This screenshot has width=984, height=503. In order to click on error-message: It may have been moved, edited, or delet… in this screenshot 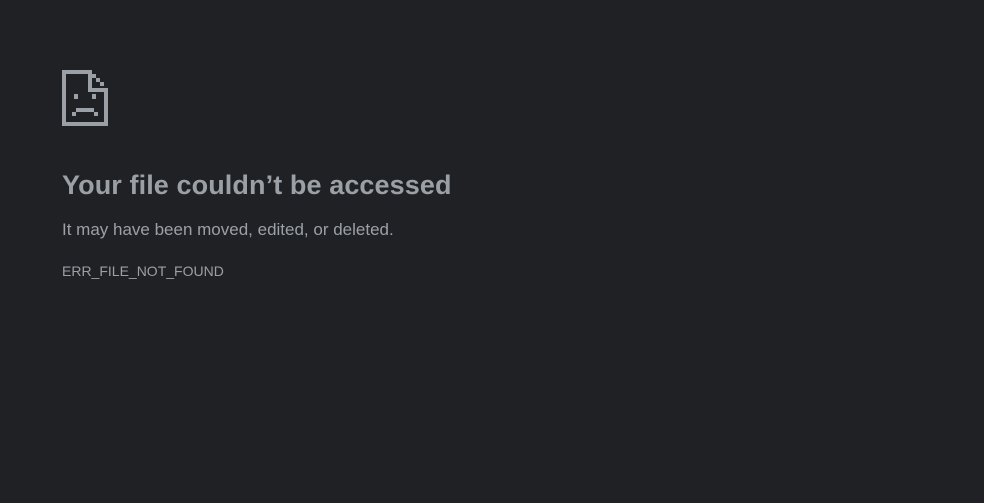, I will do `click(228, 229)`.